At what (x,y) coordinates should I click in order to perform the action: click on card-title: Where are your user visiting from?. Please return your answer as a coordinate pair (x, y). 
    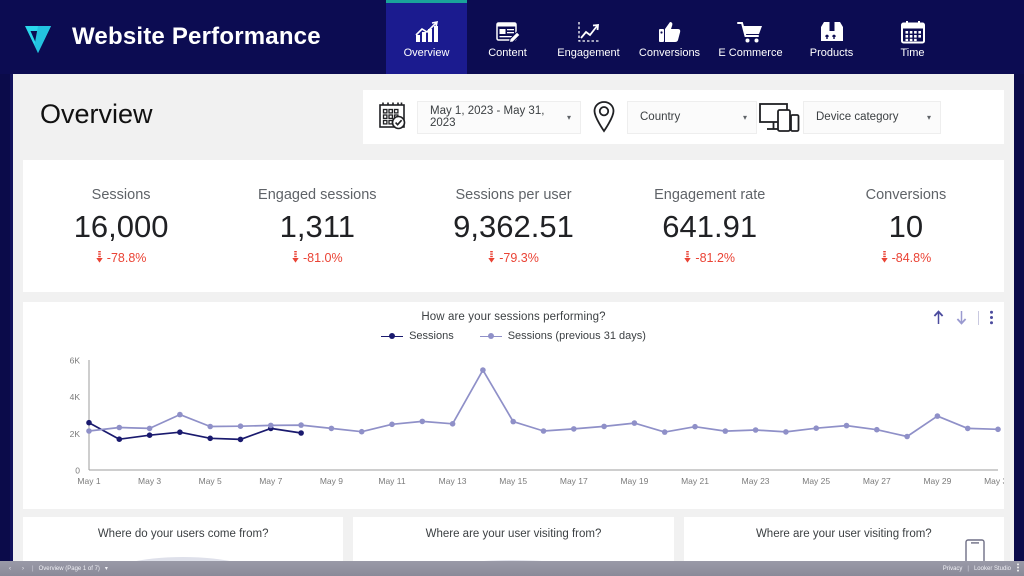
    Looking at the image, I should click on (843, 534).